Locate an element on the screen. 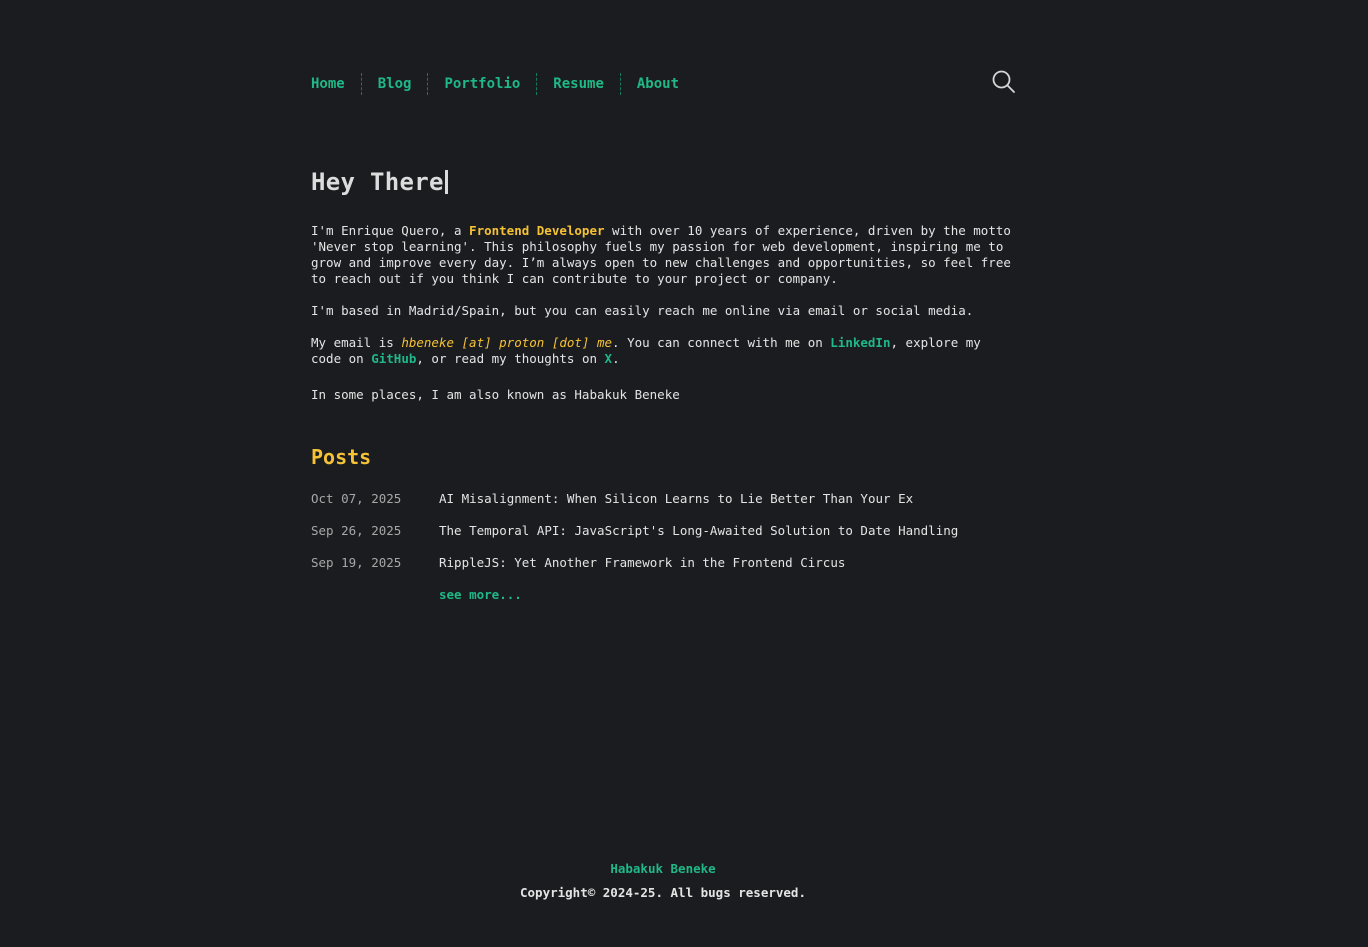  role-highlight: Frontend Developer is located at coordinates (537, 230).